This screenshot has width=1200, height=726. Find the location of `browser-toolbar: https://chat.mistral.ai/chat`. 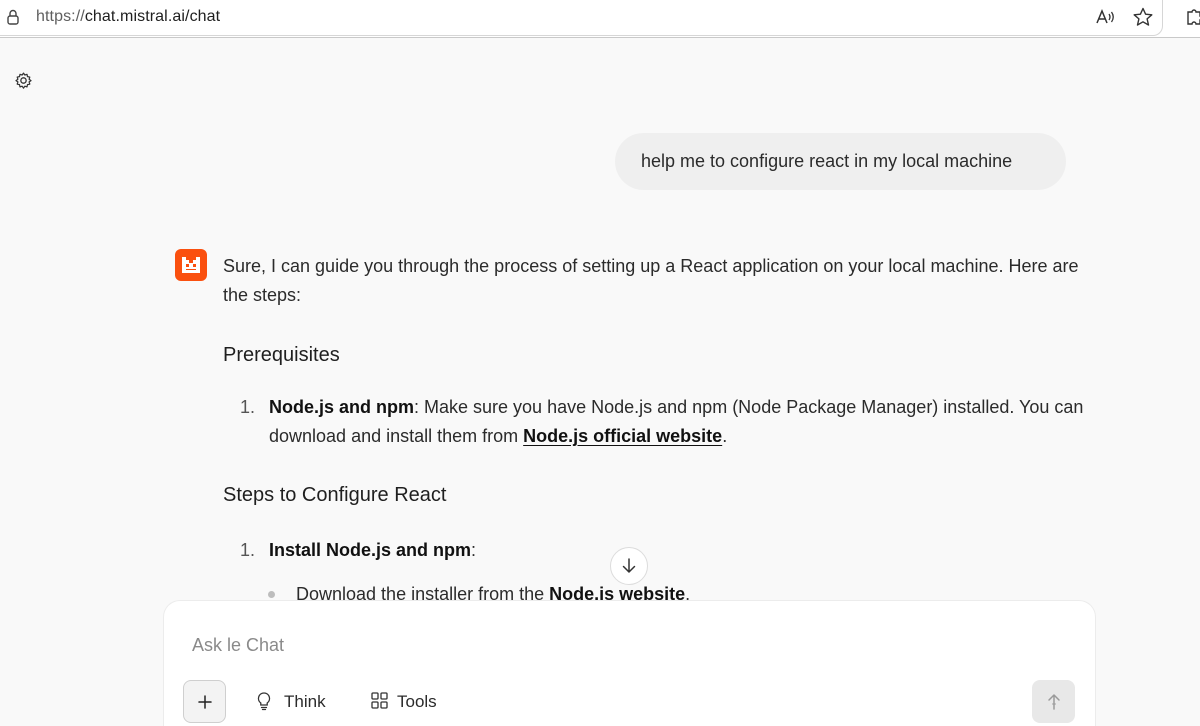

browser-toolbar: https://chat.mistral.ai/chat is located at coordinates (600, 19).